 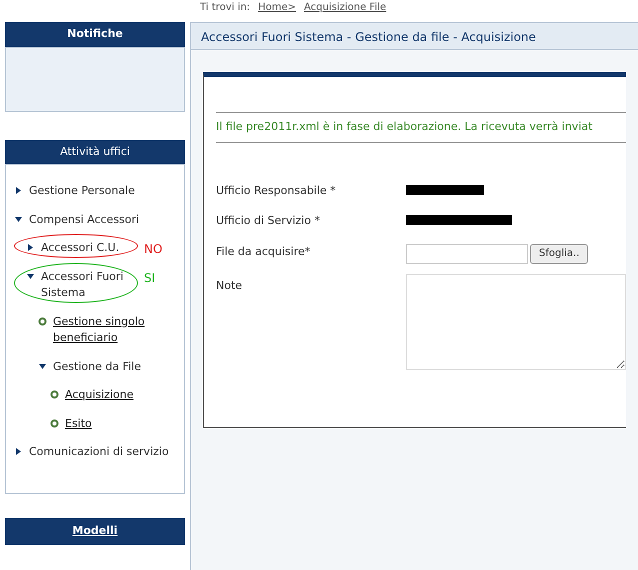 What do you see at coordinates (99, 220) in the screenshot?
I see `menu-item: Compensi Accessori` at bounding box center [99, 220].